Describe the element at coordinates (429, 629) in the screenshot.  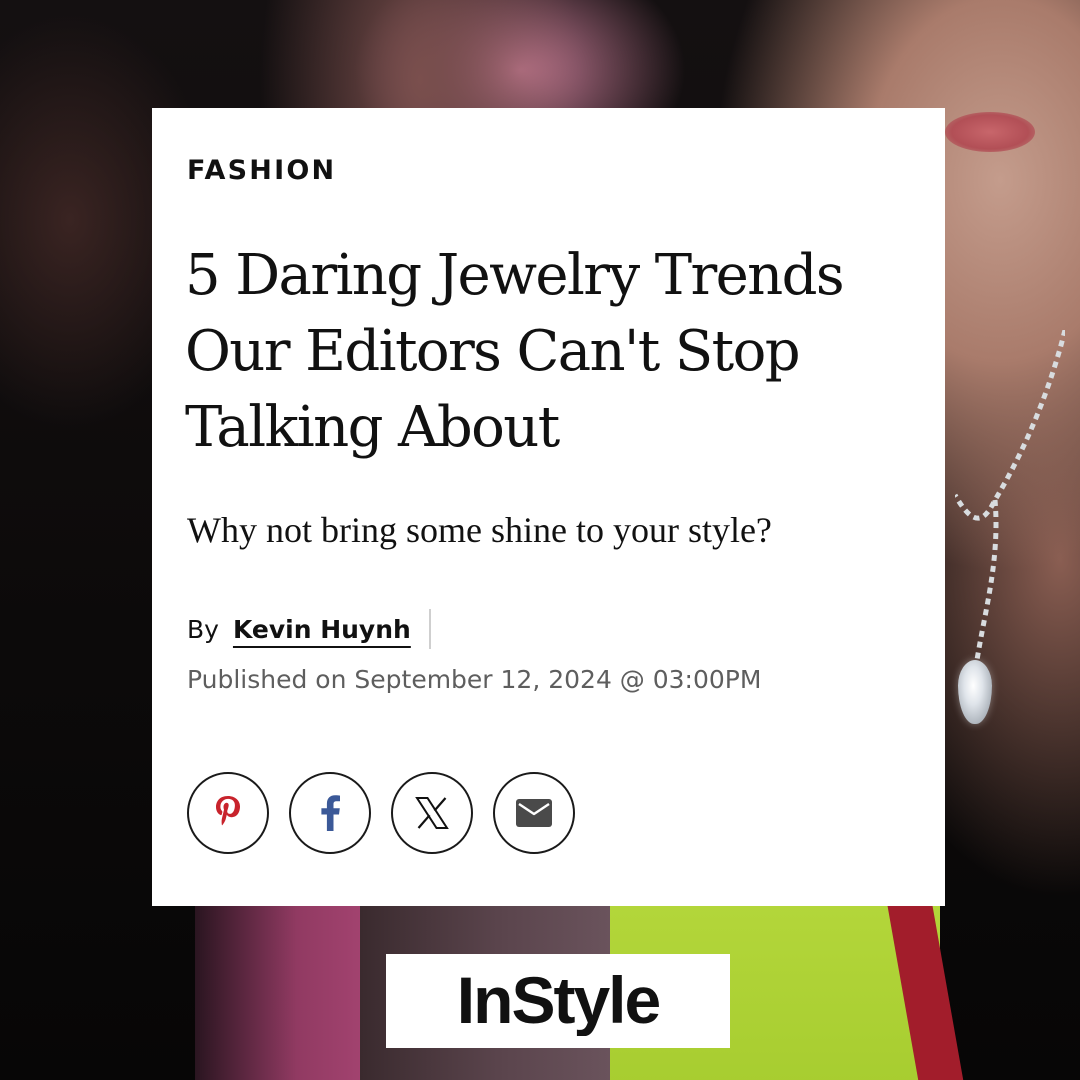
I see `byline-divider` at that location.